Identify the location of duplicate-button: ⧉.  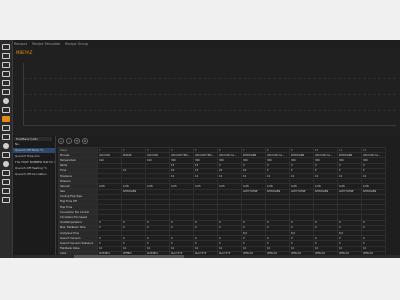
(85, 141).